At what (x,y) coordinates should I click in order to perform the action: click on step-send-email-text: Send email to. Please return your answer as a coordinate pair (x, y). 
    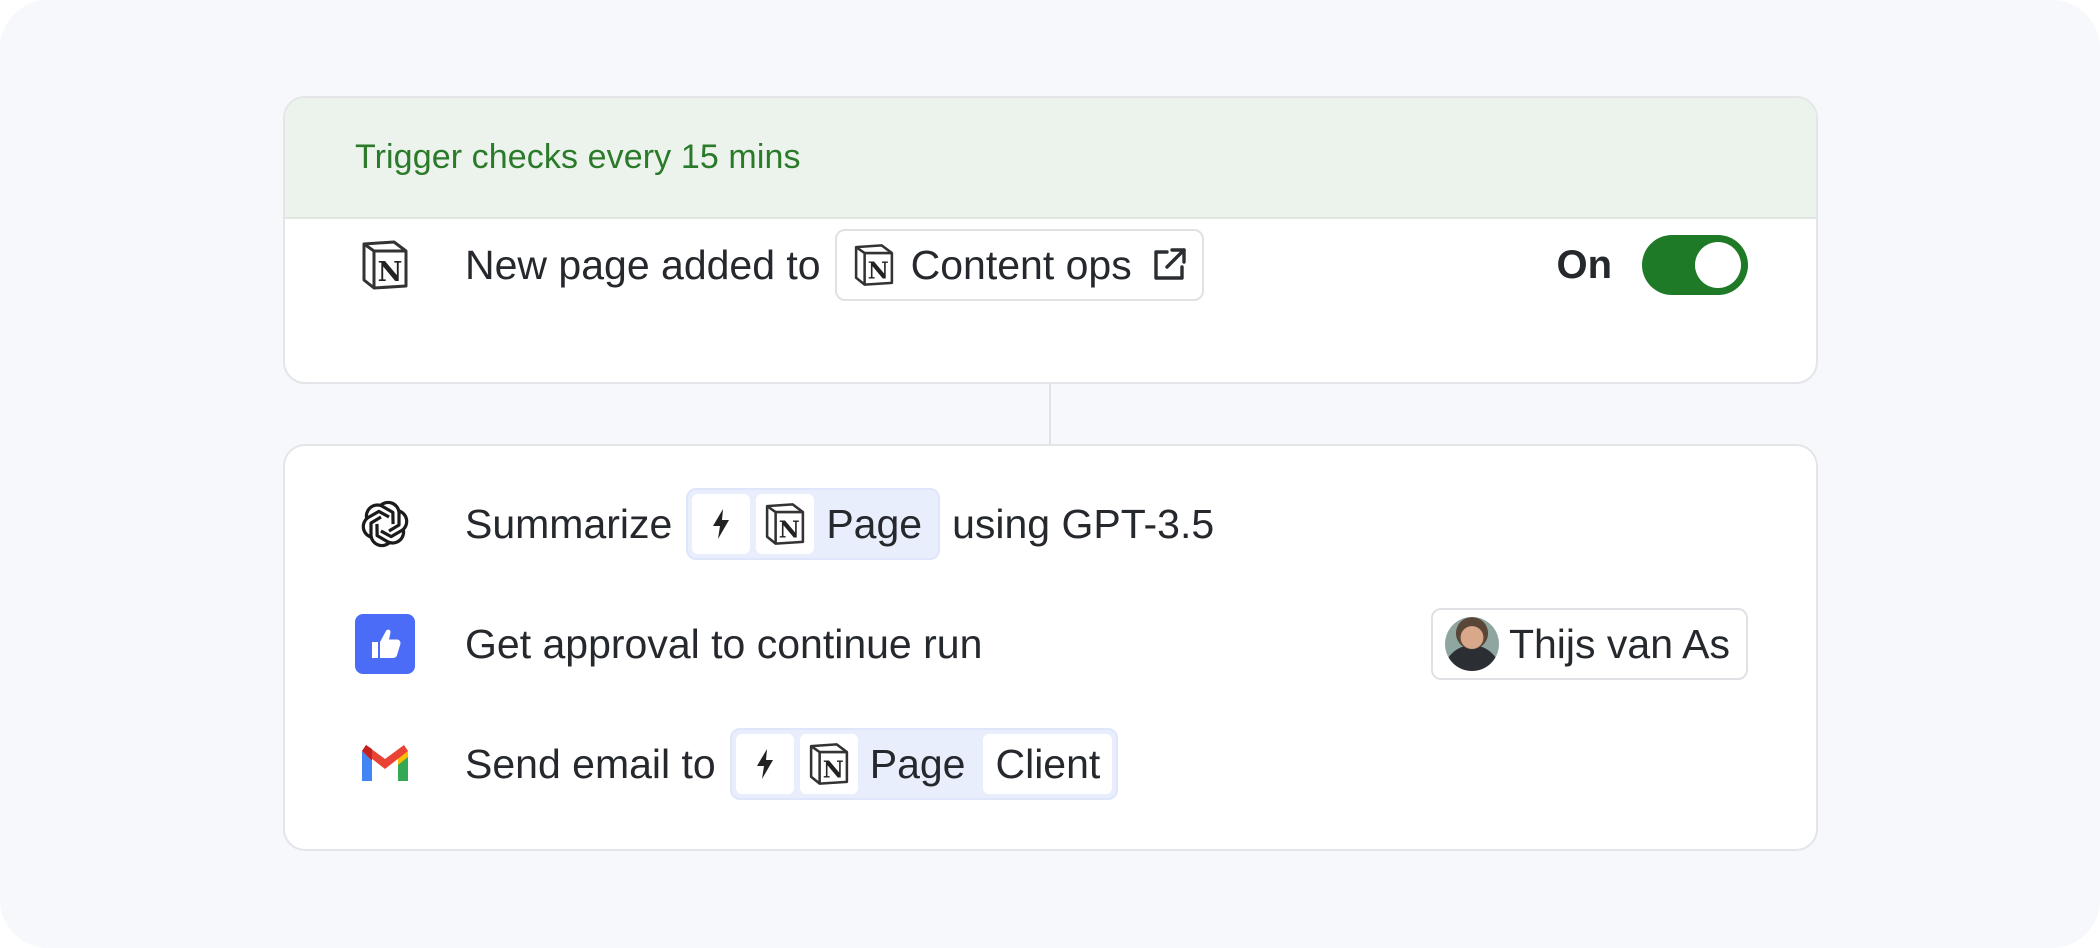
    Looking at the image, I should click on (590, 763).